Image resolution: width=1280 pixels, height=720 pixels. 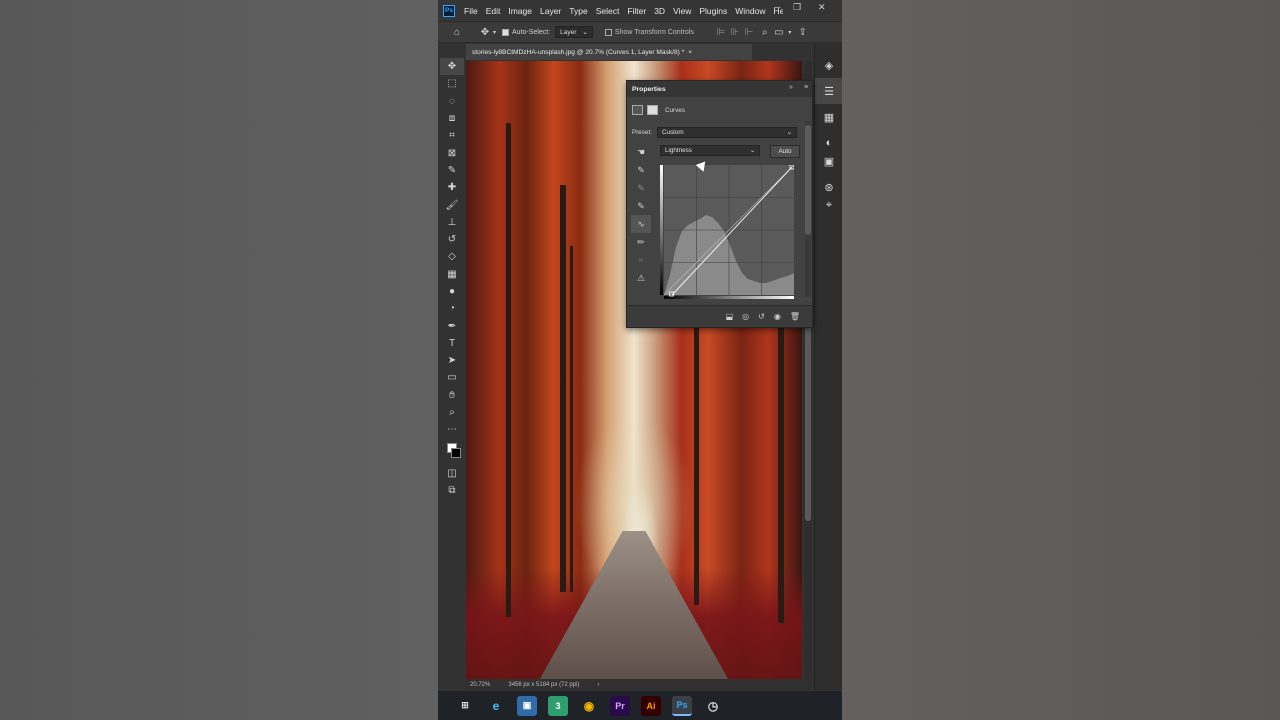 I want to click on status-arrow-icon: ›, so click(x=598, y=685).